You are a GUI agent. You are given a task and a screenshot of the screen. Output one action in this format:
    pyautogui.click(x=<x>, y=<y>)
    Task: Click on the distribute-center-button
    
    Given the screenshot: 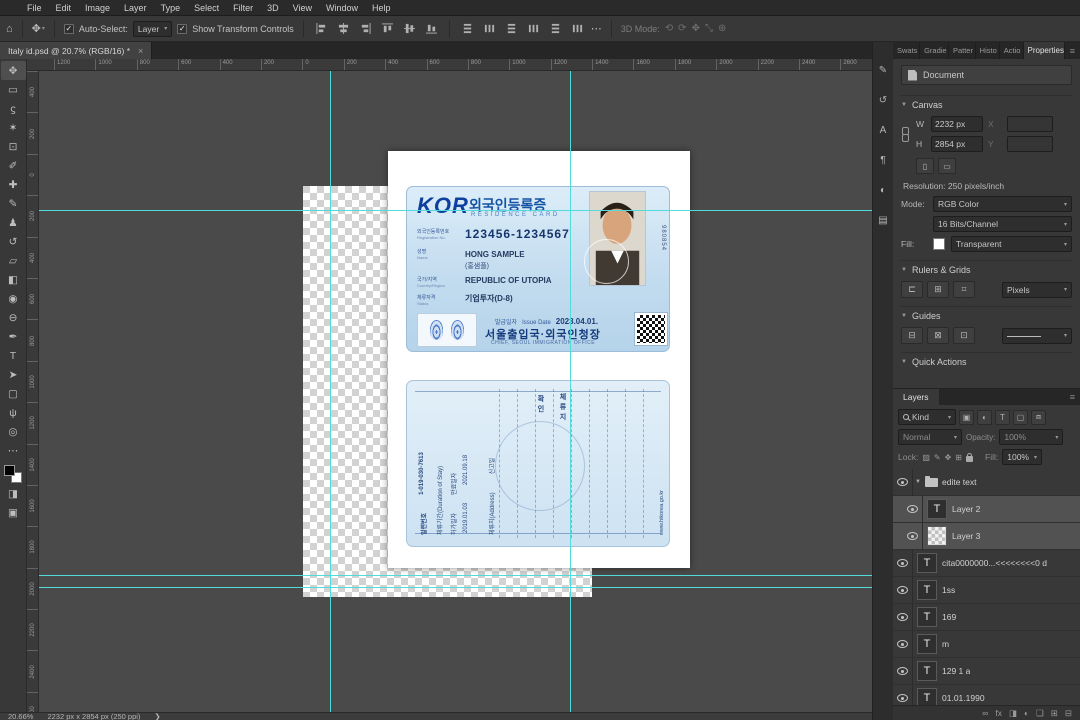 What is the action you would take?
    pyautogui.click(x=555, y=29)
    